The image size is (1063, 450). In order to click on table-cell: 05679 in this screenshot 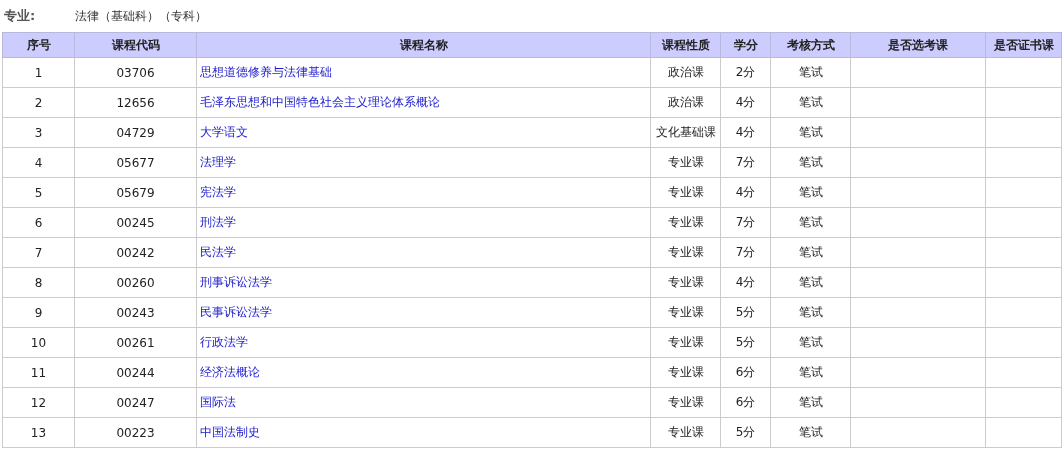, I will do `click(135, 192)`.